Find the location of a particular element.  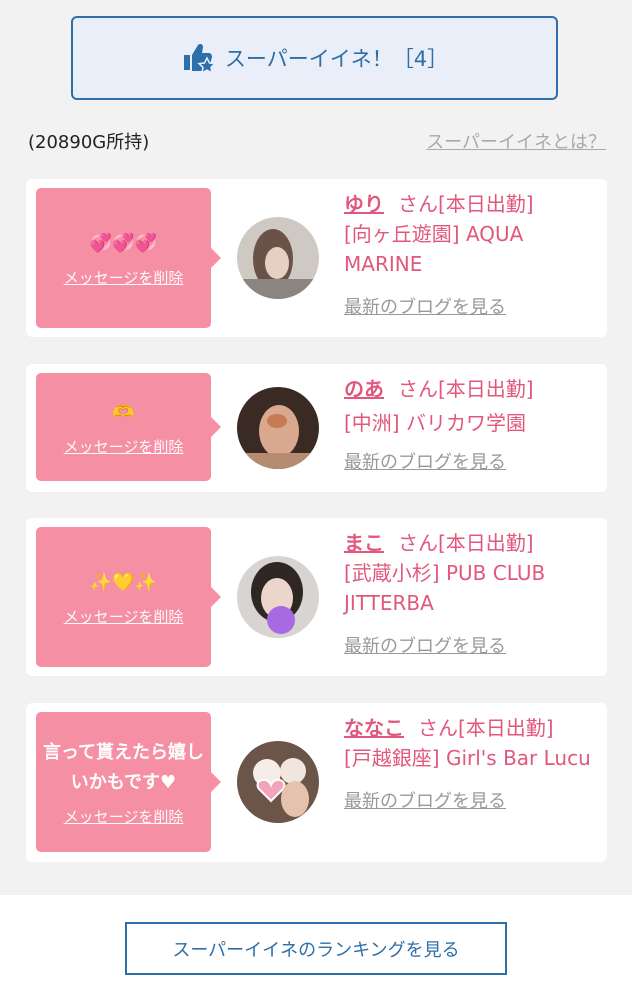

message-bubble: 🫶 メッセージを削除 is located at coordinates (128, 427).